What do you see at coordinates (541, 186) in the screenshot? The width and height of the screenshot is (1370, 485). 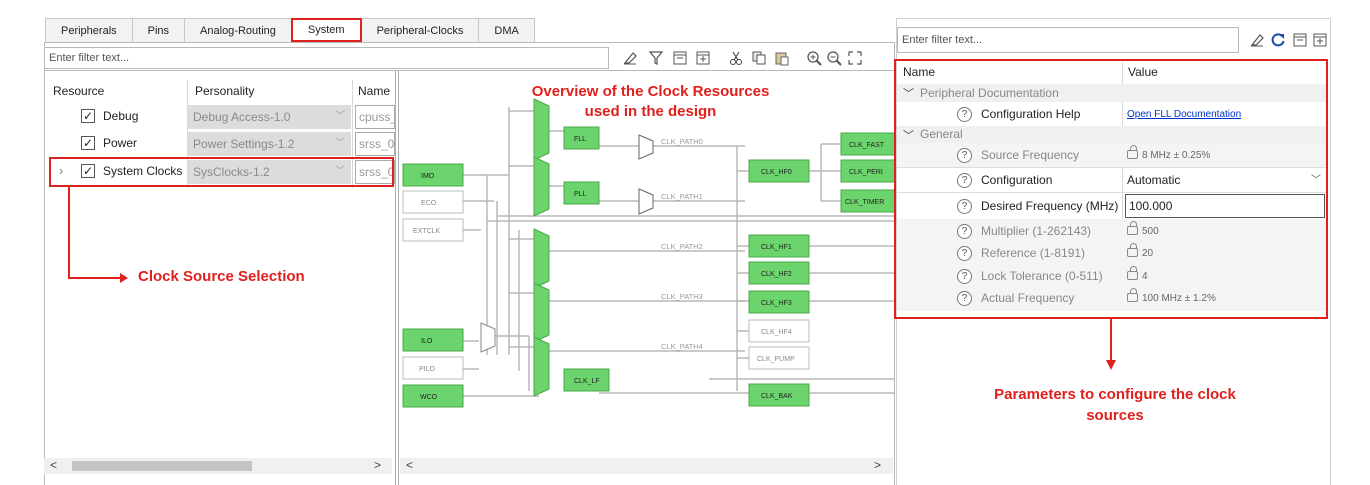 I see `path-mux1` at bounding box center [541, 186].